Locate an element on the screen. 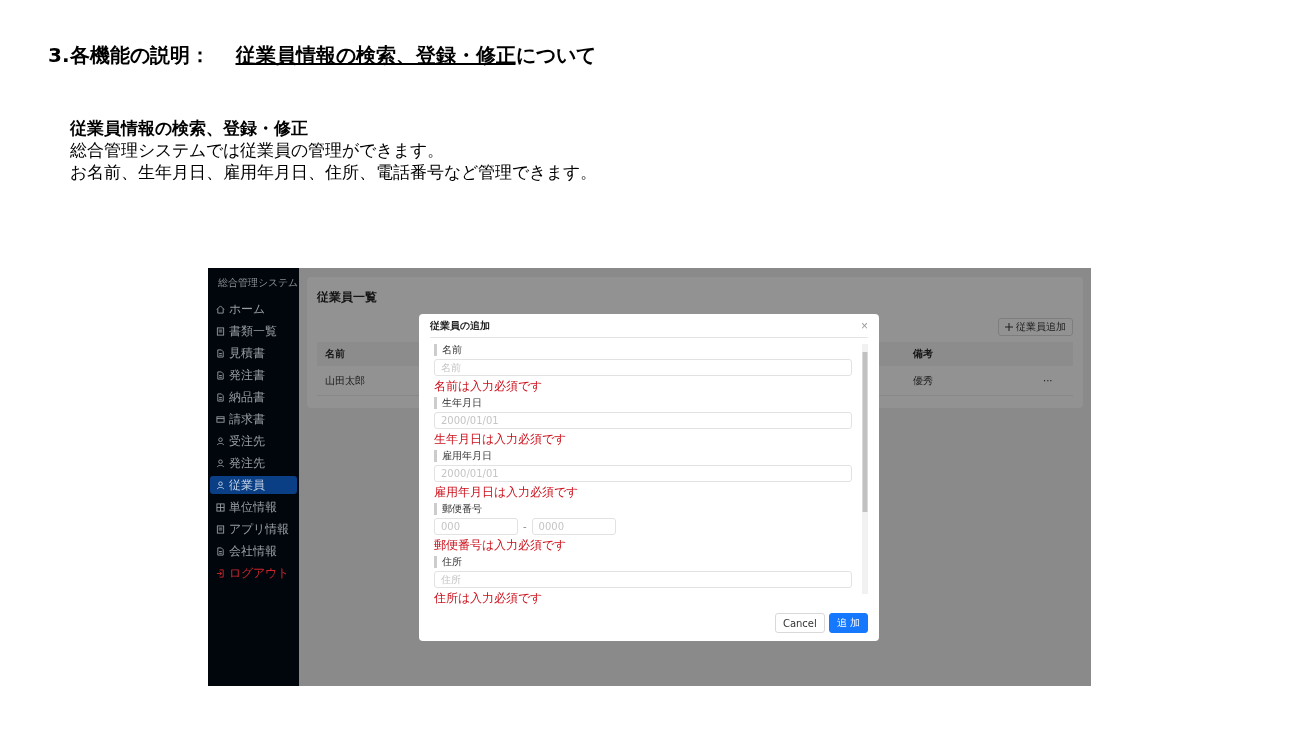 The height and width of the screenshot is (731, 1300). intro-title: 従業員情報の検索、登録・修正 is located at coordinates (189, 128).